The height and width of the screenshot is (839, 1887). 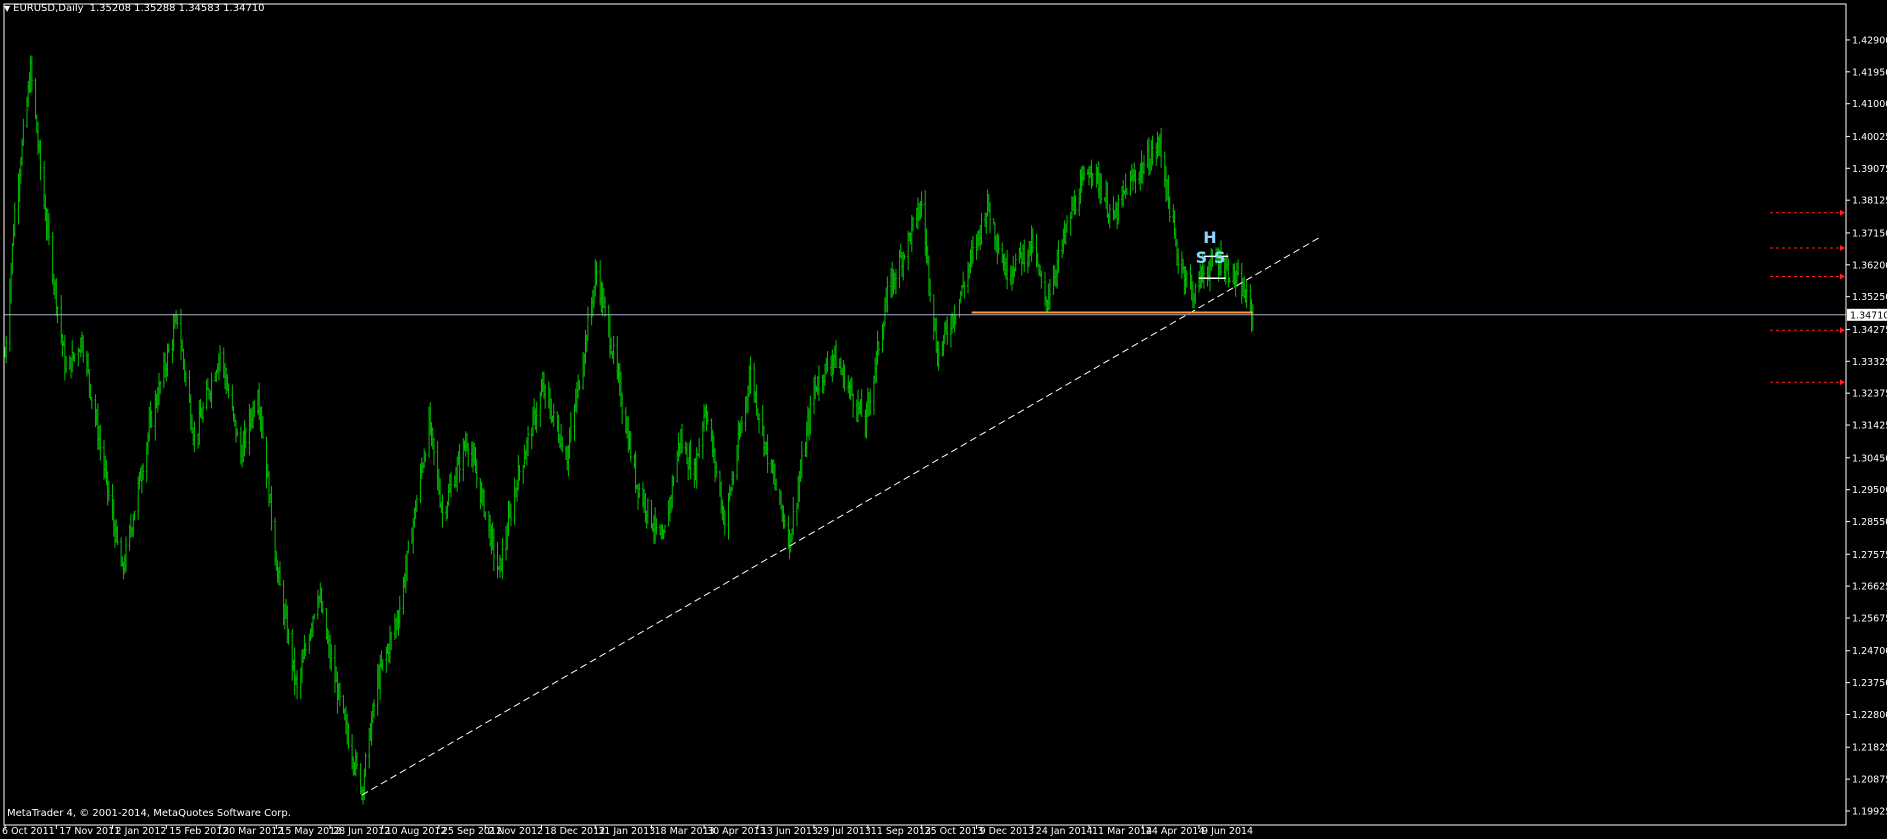 What do you see at coordinates (1869, 555) in the screenshot?
I see `y-tick-label: 1.27575` at bounding box center [1869, 555].